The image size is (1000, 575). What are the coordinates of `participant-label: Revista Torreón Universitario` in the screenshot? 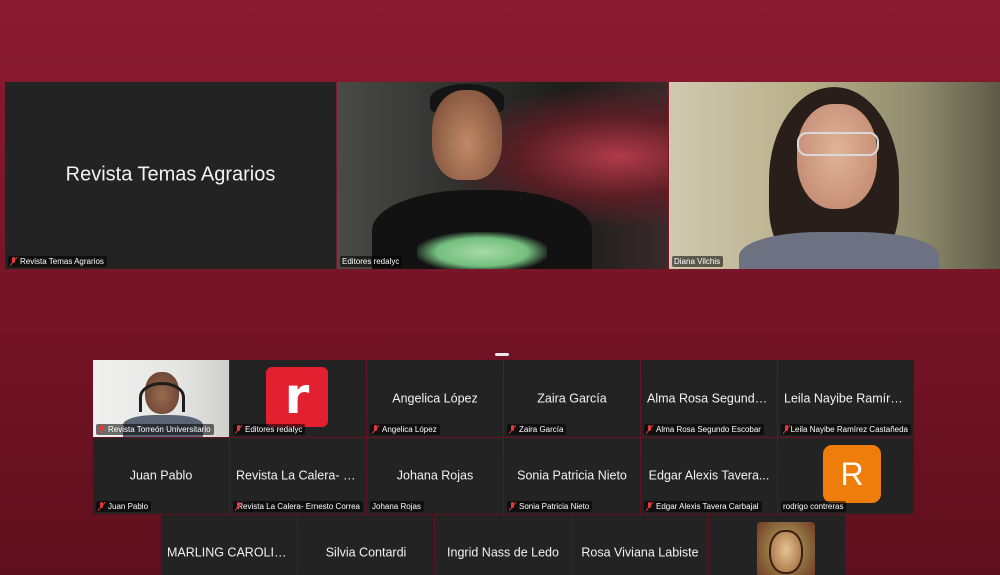 It's located at (155, 429).